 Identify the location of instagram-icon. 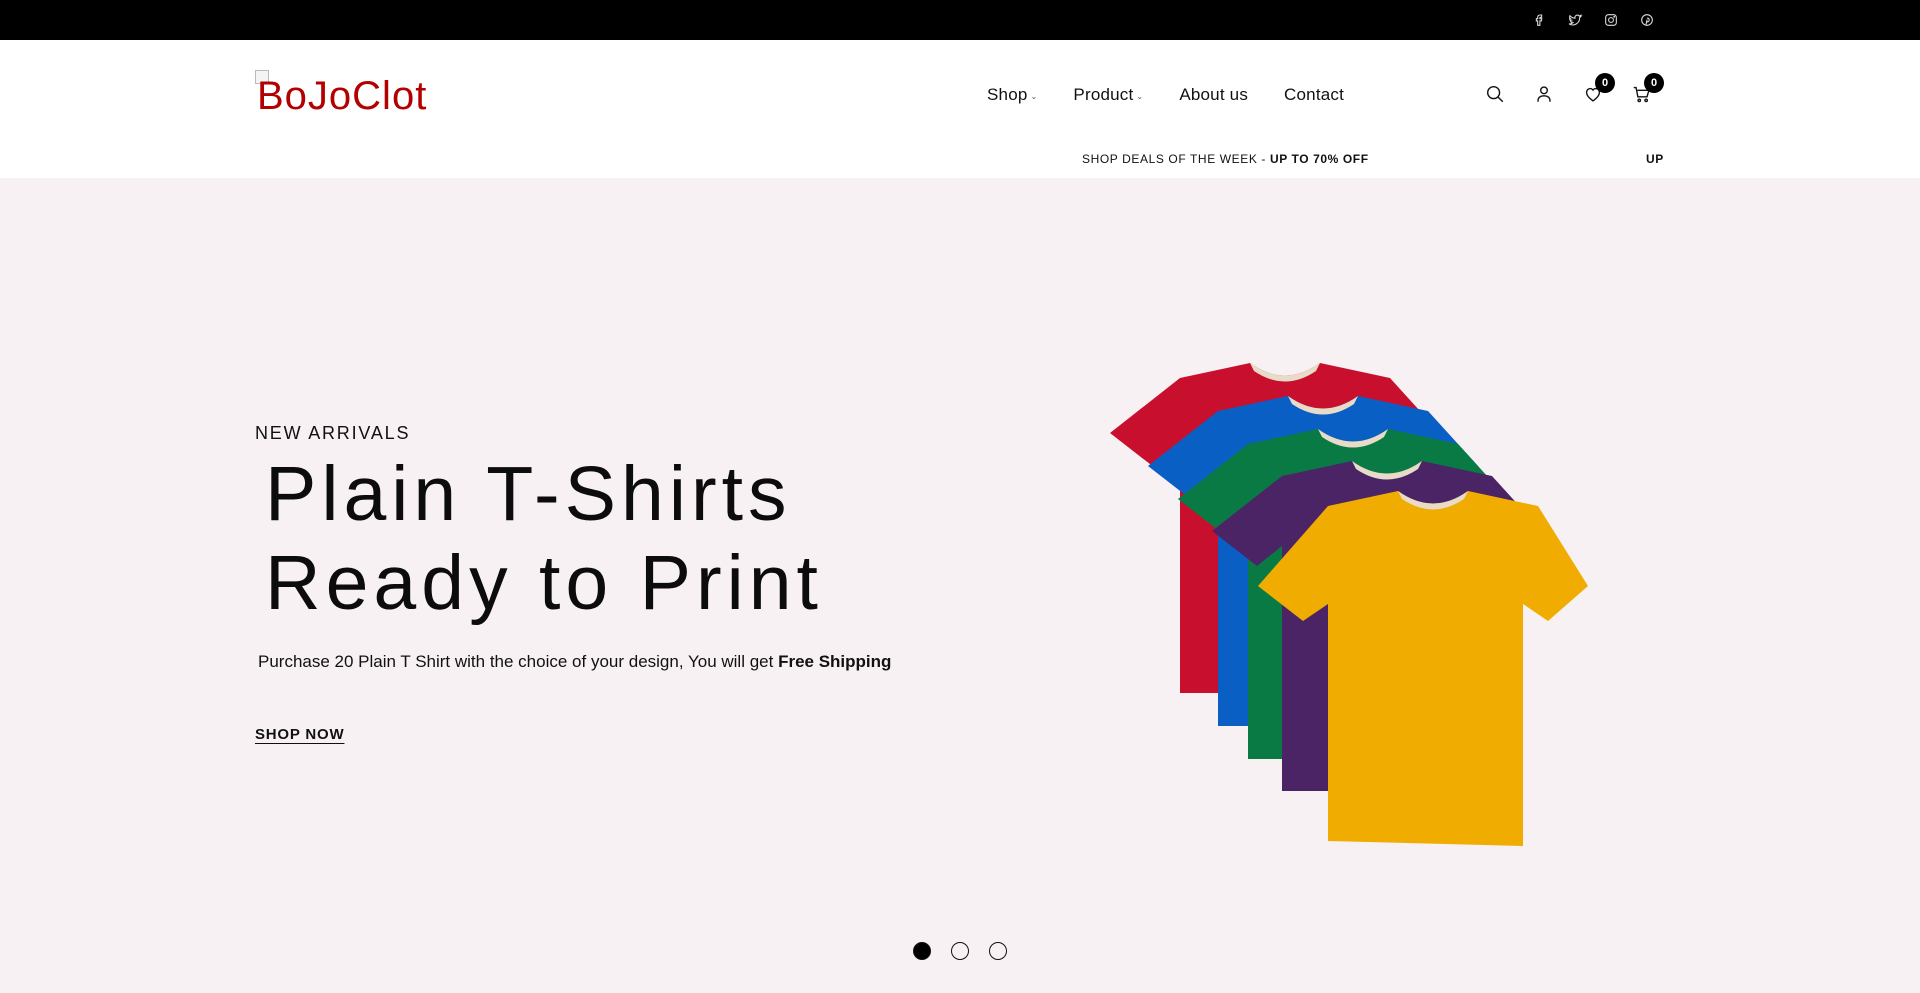
(1611, 20).